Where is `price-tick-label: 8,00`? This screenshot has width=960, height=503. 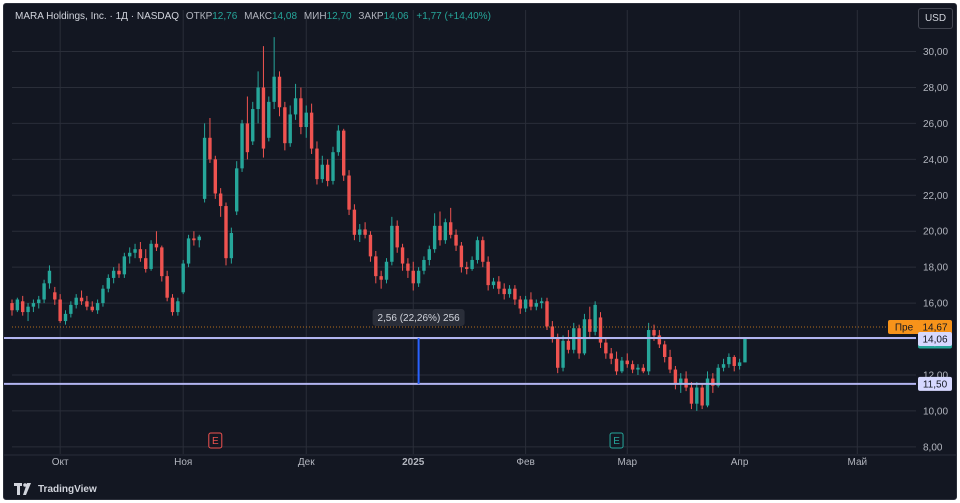 price-tick-label: 8,00 is located at coordinates (933, 447).